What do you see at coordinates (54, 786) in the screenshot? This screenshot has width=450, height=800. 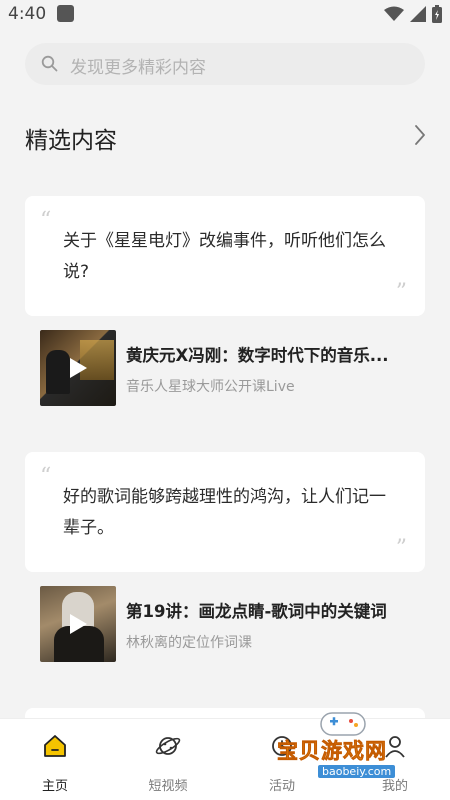 I see `tab-label: 主页` at bounding box center [54, 786].